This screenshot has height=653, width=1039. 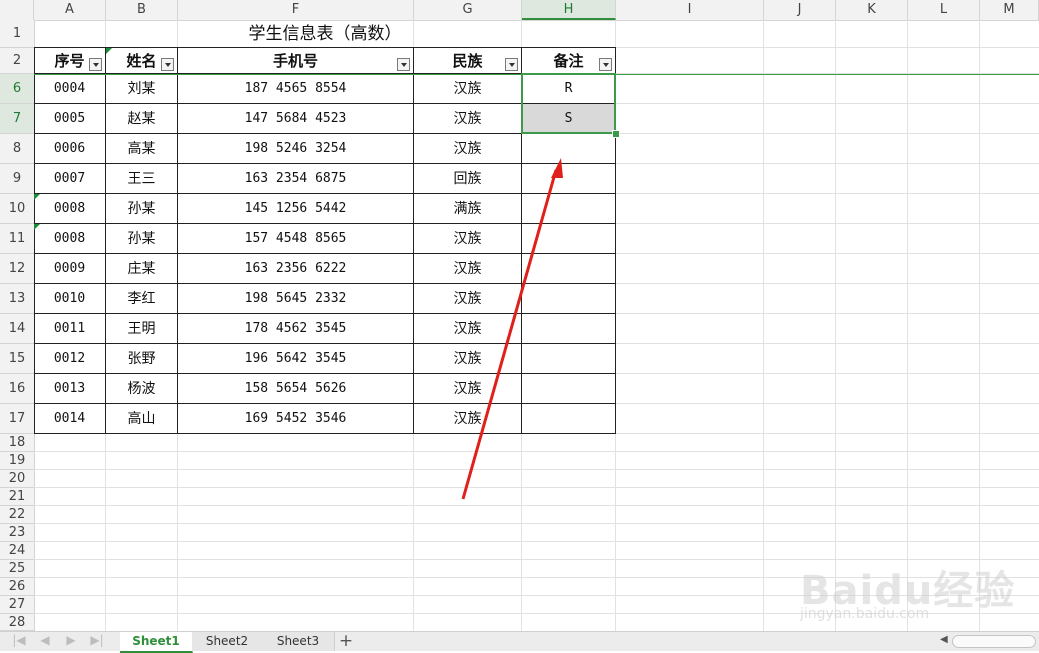 What do you see at coordinates (296, 419) in the screenshot?
I see `table-cell: 169 5452 3546` at bounding box center [296, 419].